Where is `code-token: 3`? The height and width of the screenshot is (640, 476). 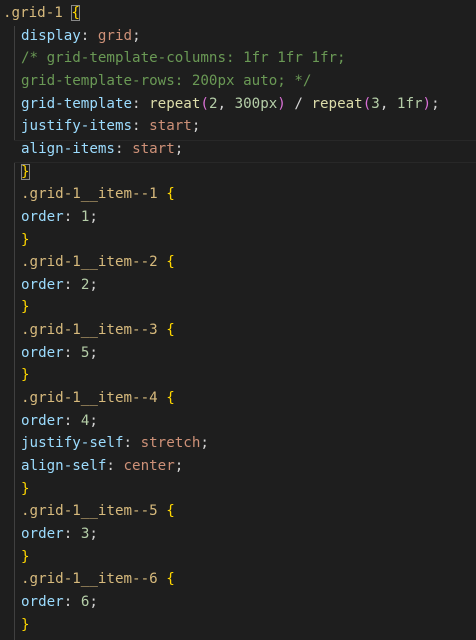
code-token: 3 is located at coordinates (375, 103).